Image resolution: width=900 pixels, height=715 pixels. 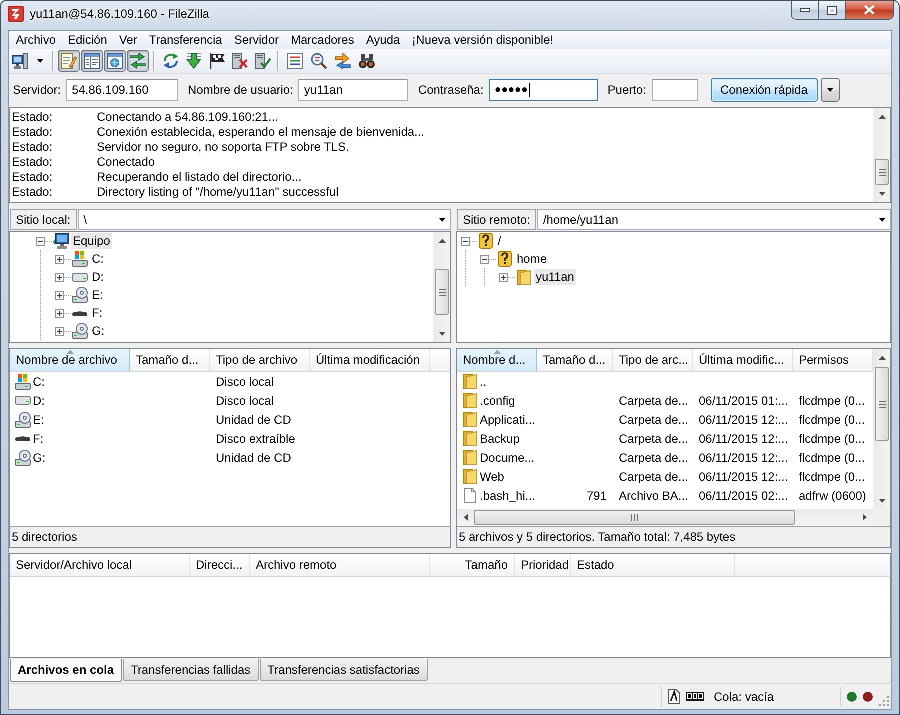 I want to click on tree-item-label: E:, so click(x=98, y=295).